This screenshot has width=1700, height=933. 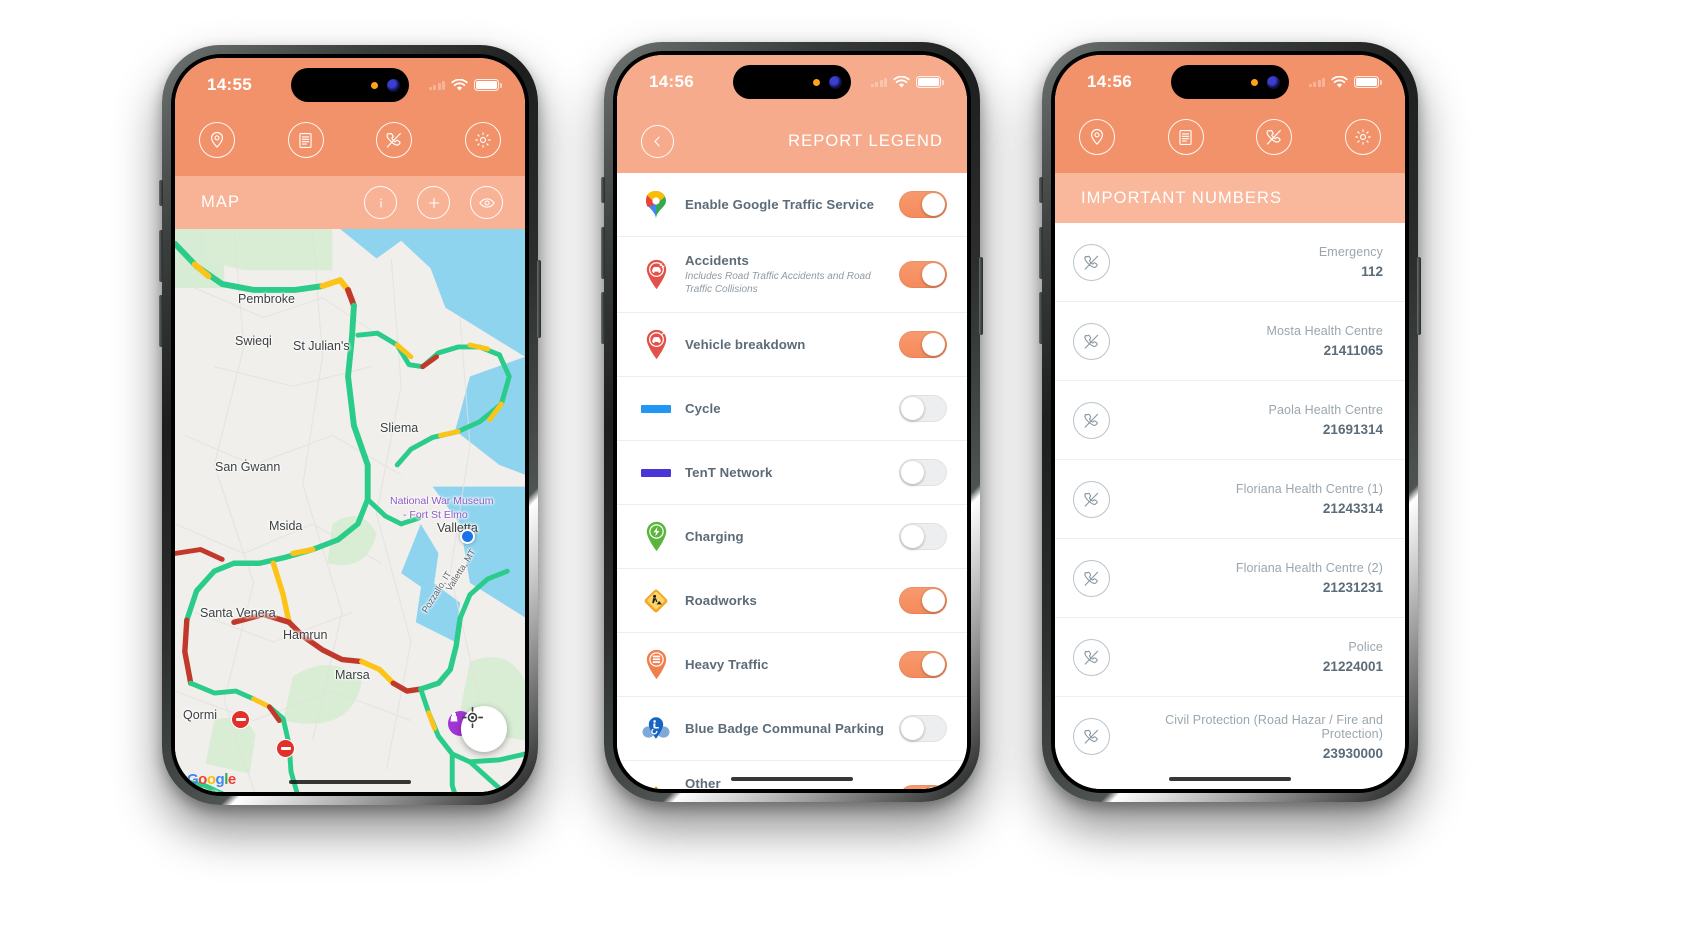 What do you see at coordinates (486, 202) in the screenshot?
I see `eye-icon` at bounding box center [486, 202].